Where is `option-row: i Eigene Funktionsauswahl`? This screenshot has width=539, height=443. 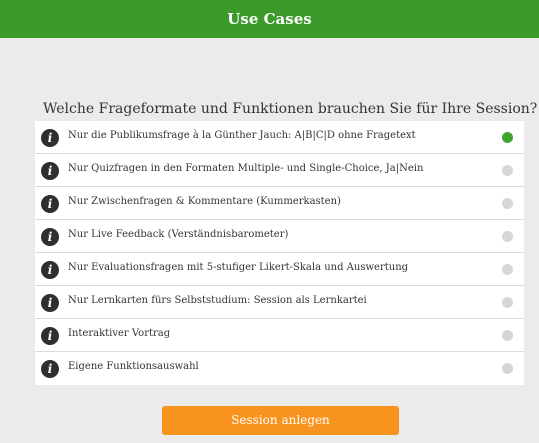 option-row: i Eigene Funktionsauswahl is located at coordinates (279, 368).